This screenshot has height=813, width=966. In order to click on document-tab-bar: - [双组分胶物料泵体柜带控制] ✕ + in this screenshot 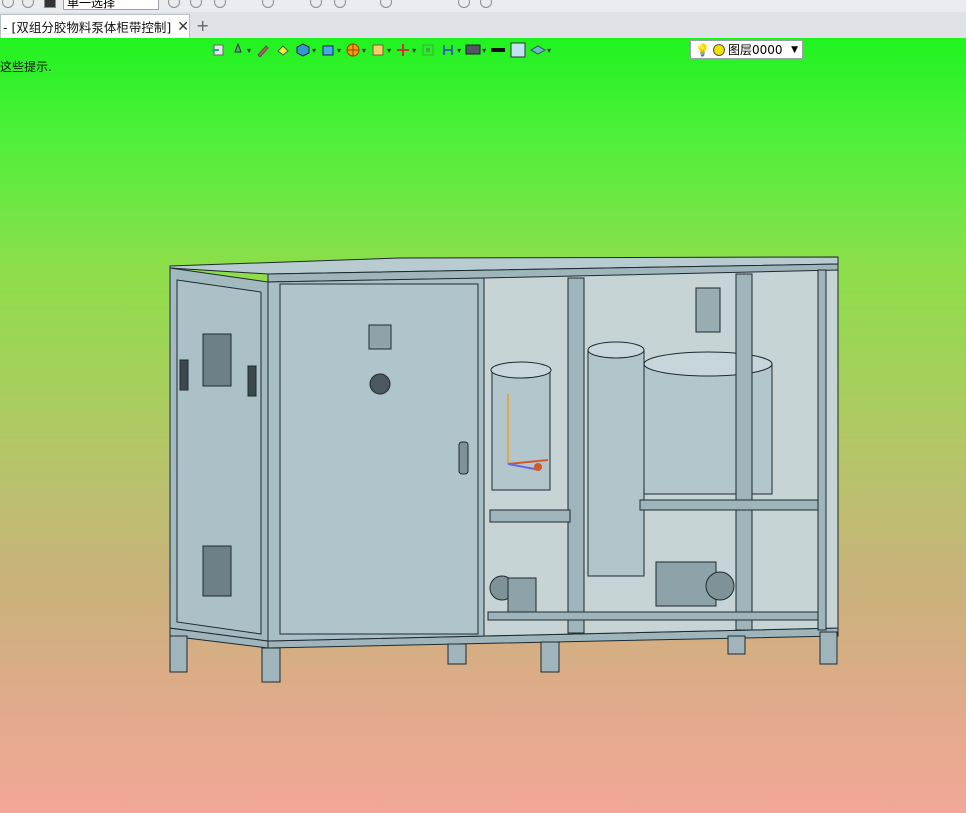, I will do `click(483, 25)`.